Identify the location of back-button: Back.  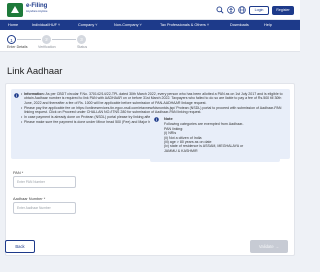
(20, 246).